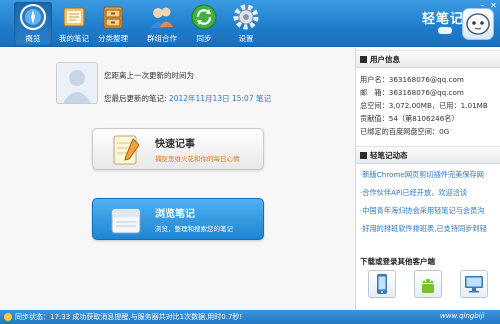  What do you see at coordinates (424, 105) in the screenshot?
I see `user-info-storage: 总空间：3,072.00MB，已用：1.01MB` at bounding box center [424, 105].